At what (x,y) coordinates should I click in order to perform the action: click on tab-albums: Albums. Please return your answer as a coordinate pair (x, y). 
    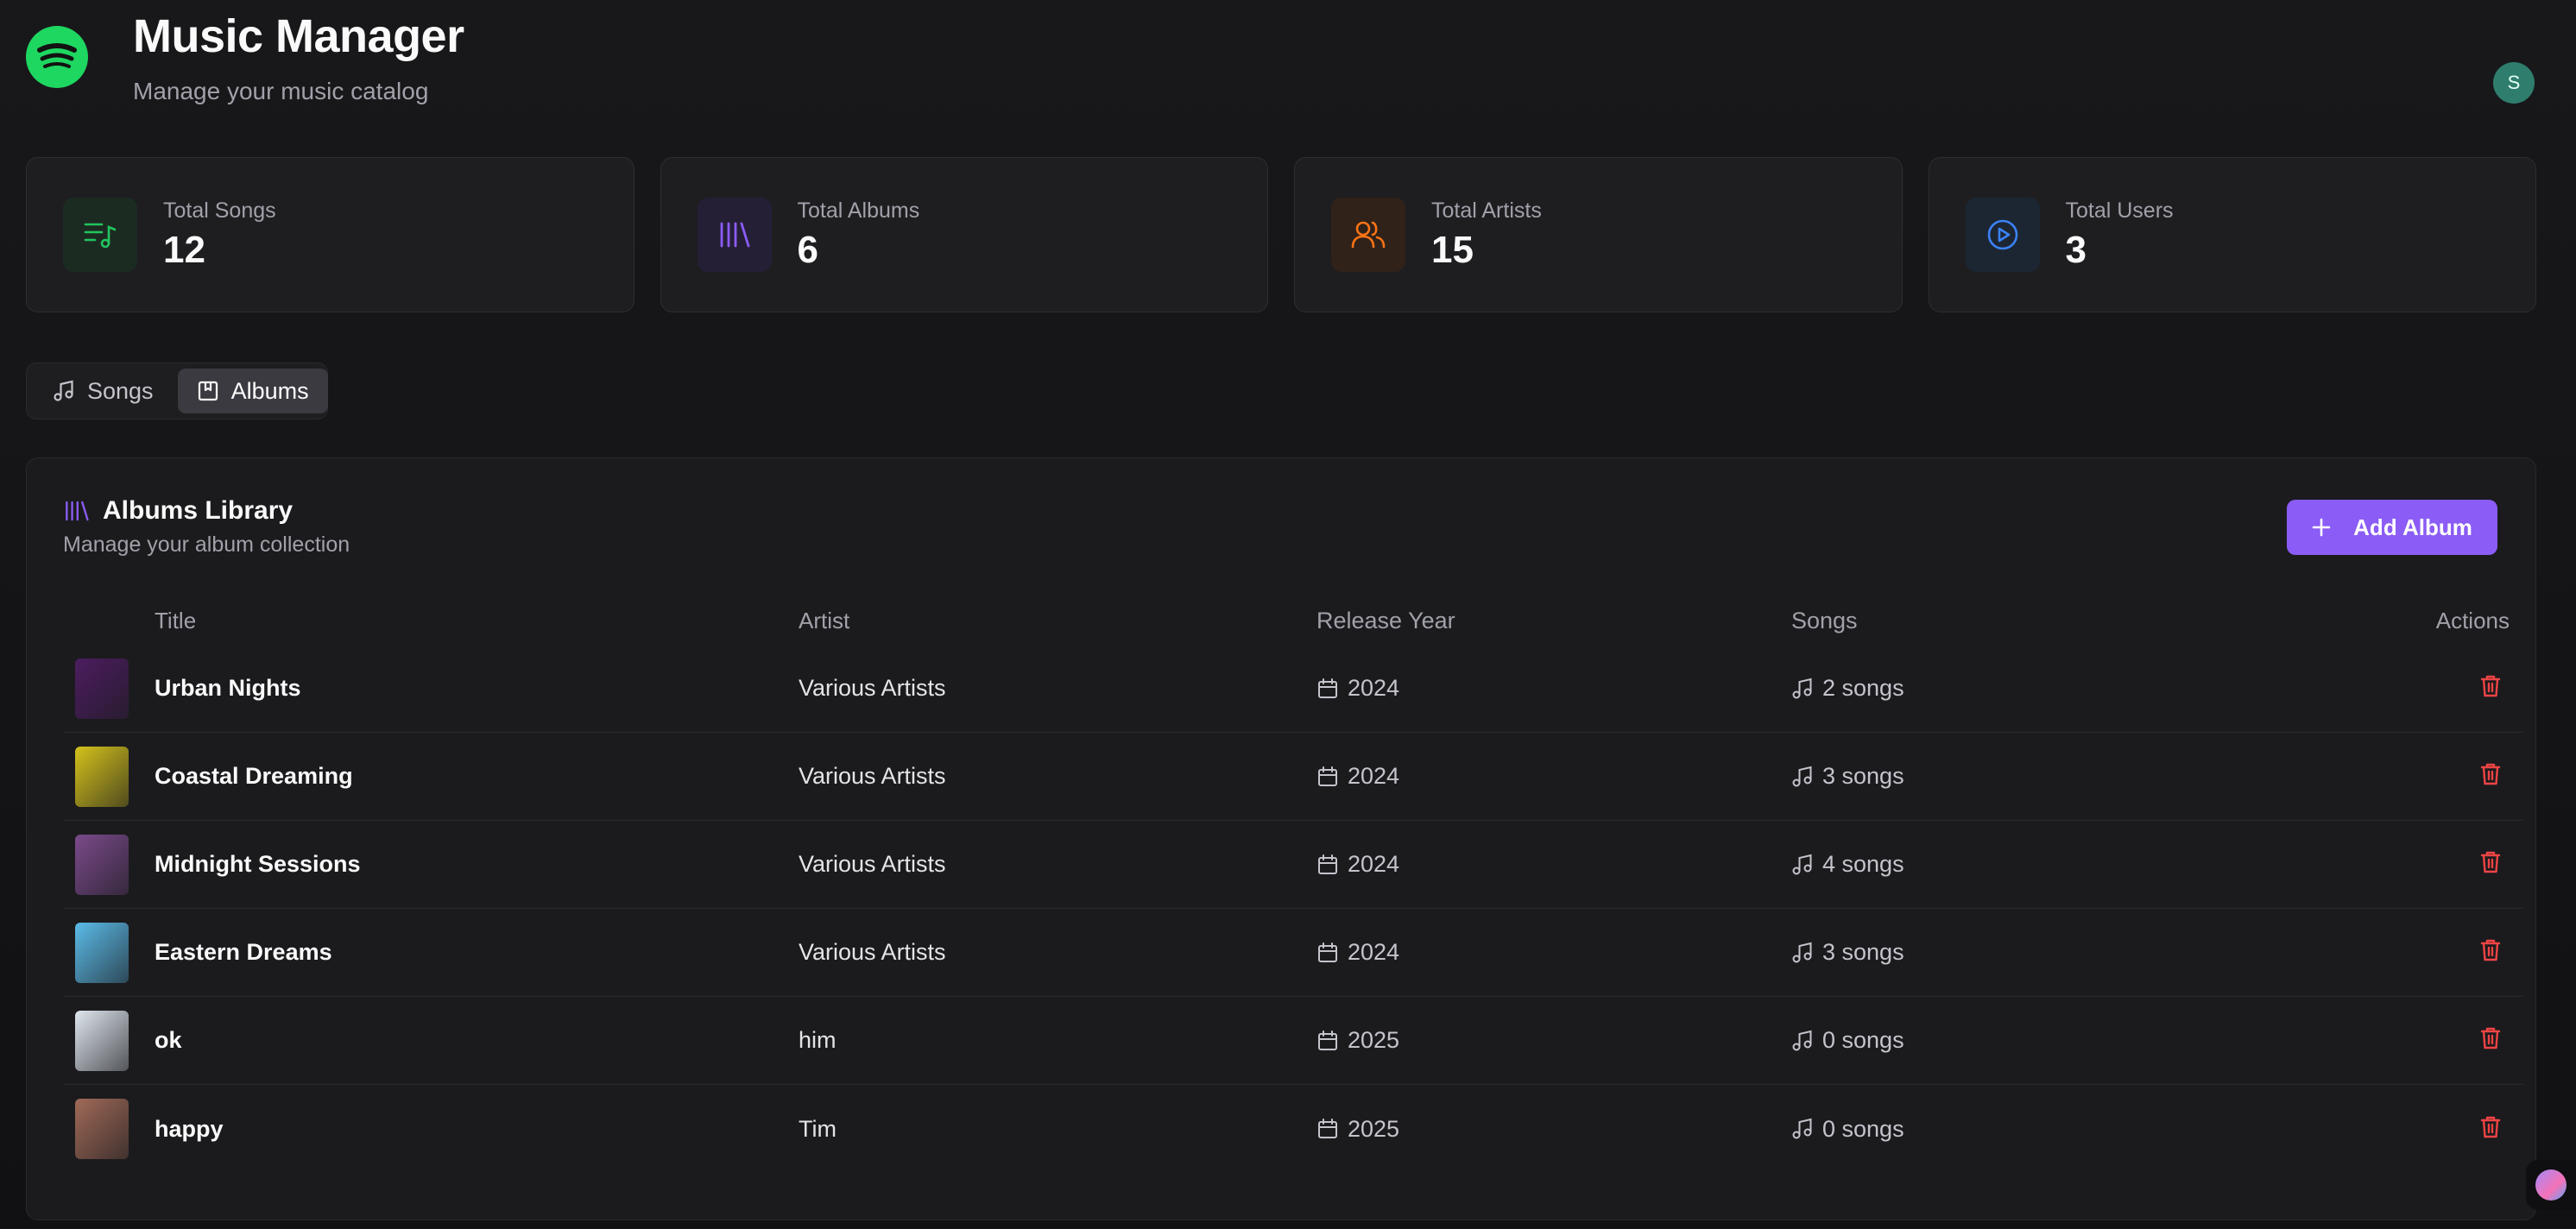
    Looking at the image, I should click on (252, 391).